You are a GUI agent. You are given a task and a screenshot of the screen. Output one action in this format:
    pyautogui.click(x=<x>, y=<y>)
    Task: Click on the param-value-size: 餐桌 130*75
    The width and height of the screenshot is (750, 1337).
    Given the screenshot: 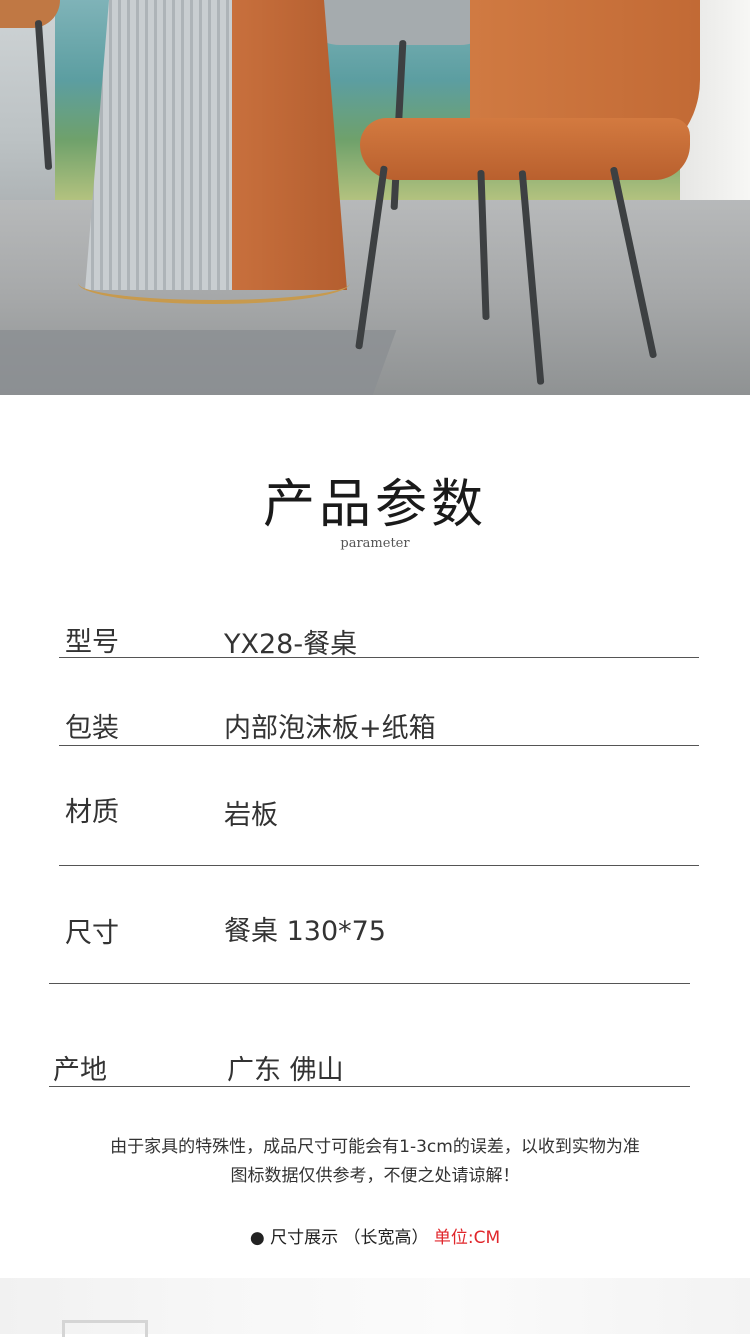 What is the action you would take?
    pyautogui.click(x=305, y=931)
    